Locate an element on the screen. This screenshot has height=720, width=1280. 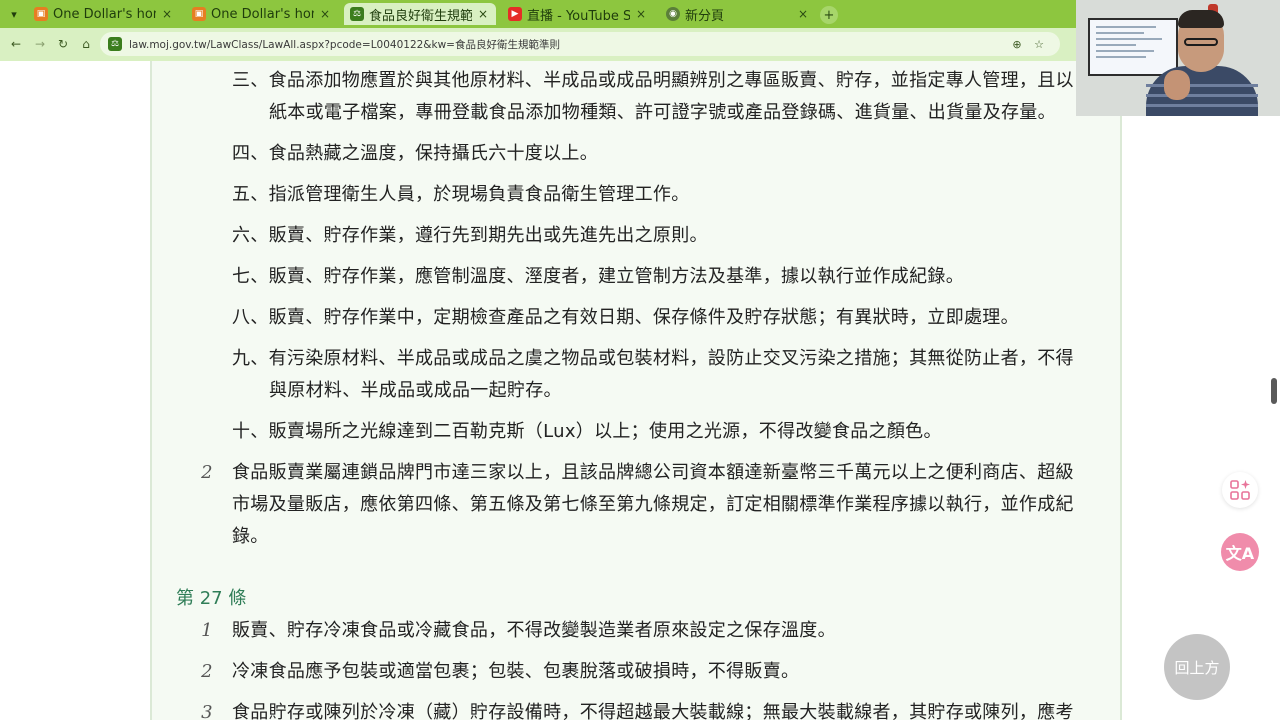
tab-title: 新分頁 is located at coordinates (705, 16).